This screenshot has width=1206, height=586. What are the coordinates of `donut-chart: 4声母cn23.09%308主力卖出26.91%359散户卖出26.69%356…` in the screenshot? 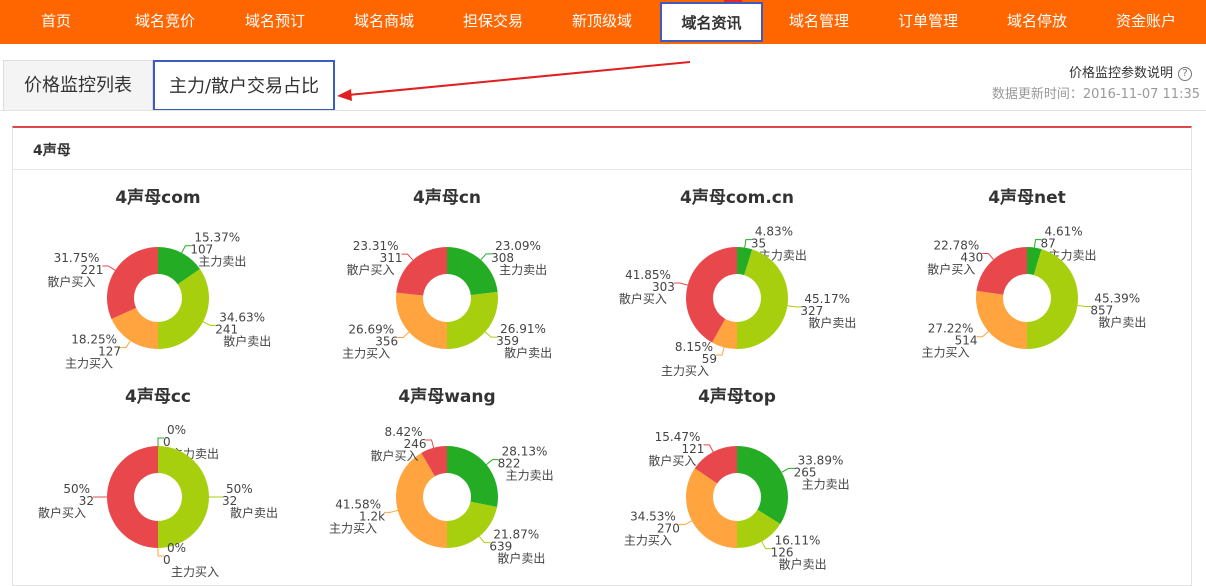 It's located at (447, 273).